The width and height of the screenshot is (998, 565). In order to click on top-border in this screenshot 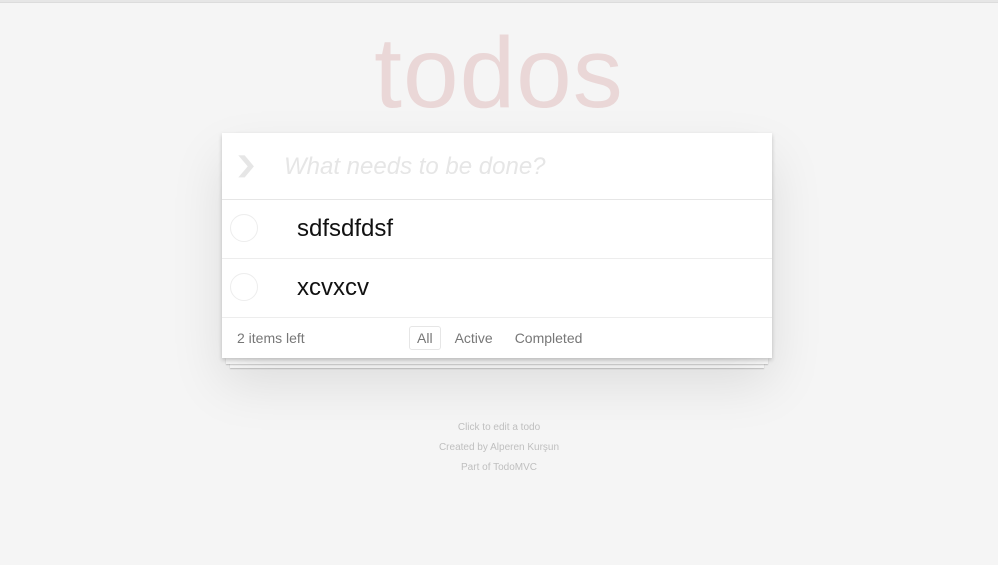, I will do `click(499, 1)`.